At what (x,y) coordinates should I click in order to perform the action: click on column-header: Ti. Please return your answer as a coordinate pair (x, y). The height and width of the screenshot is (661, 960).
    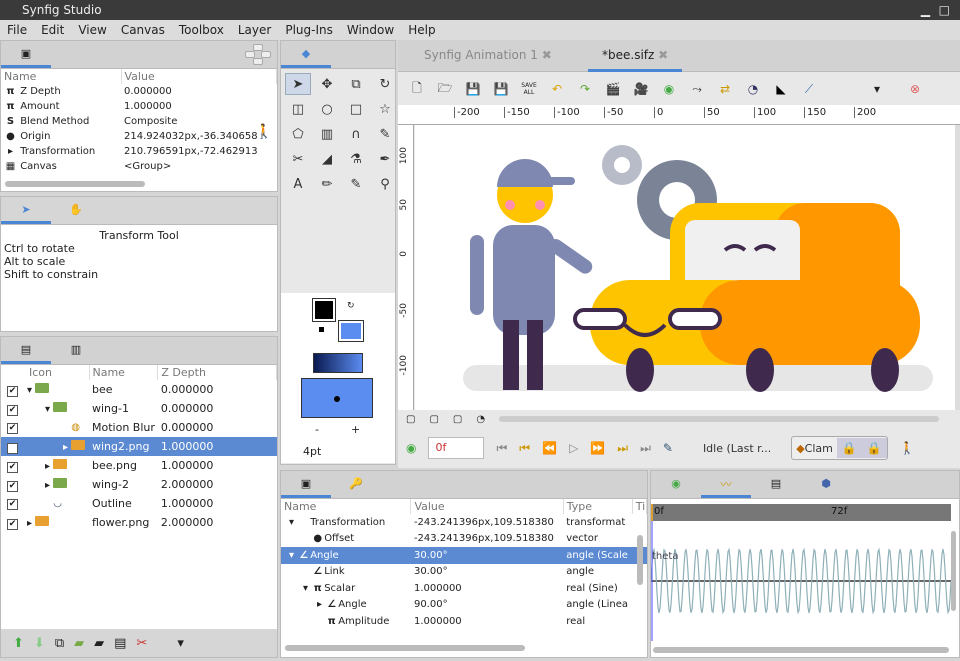
    Looking at the image, I should click on (640, 506).